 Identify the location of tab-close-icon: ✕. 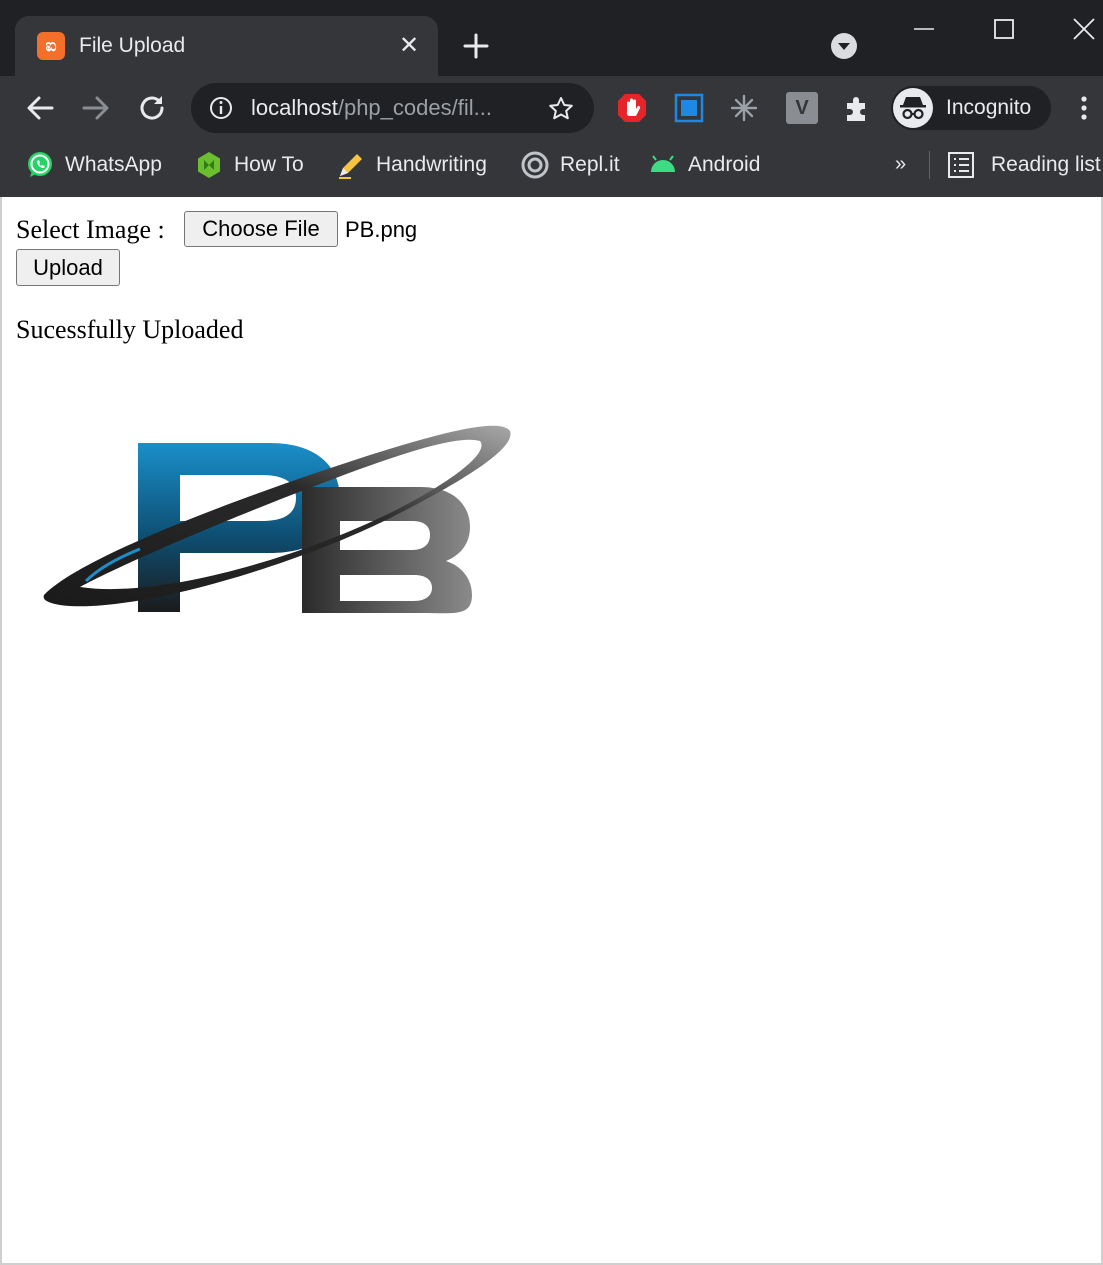
(409, 46).